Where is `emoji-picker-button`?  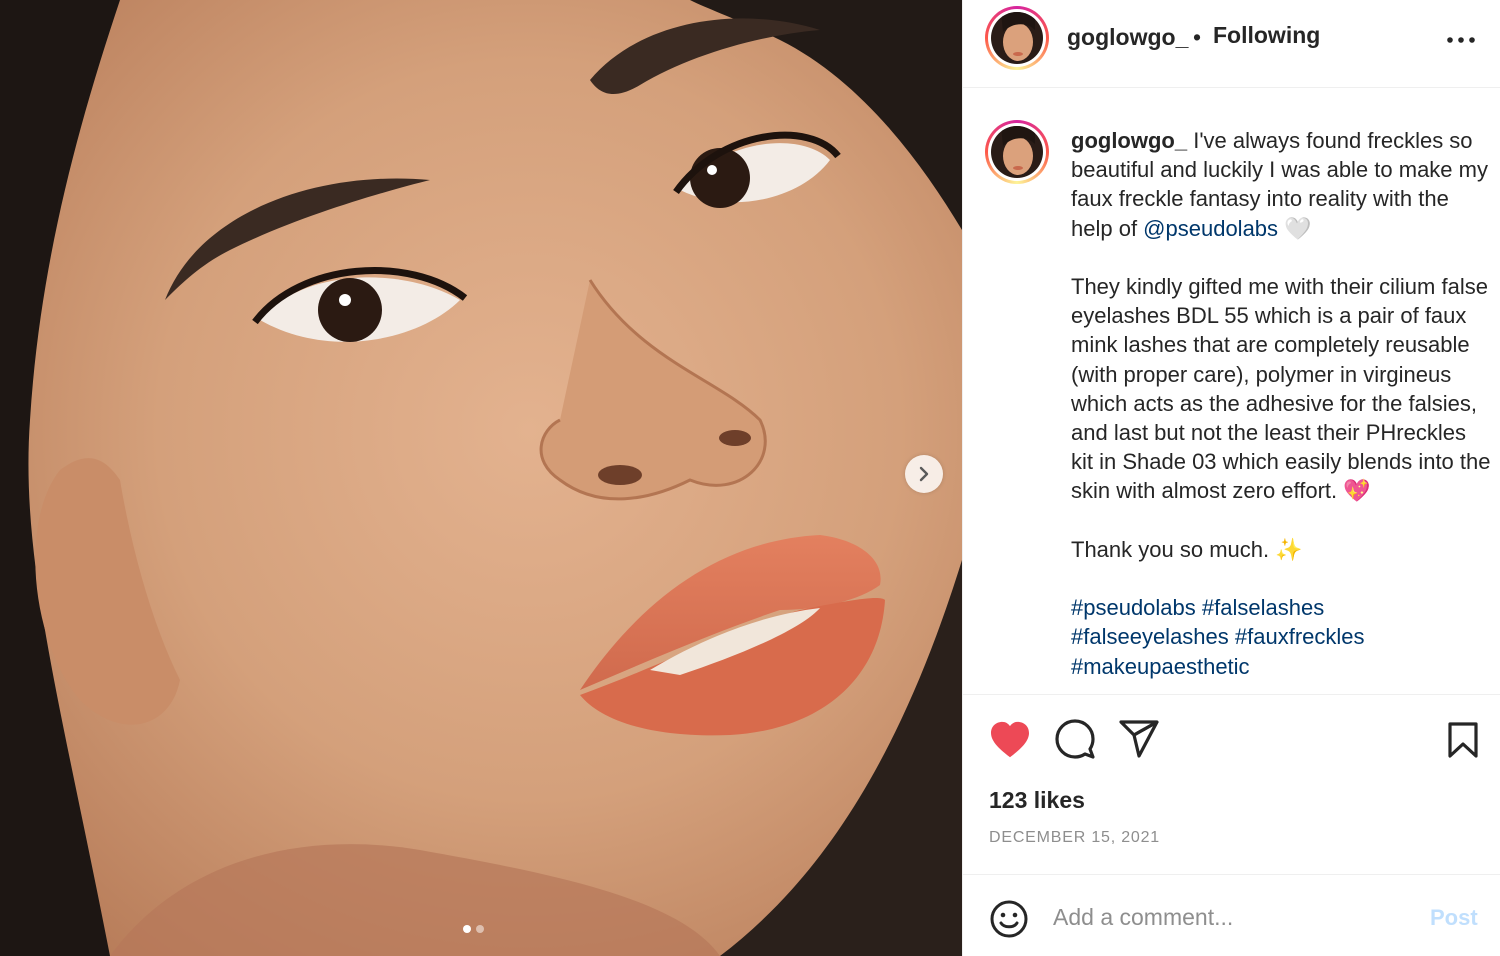
emoji-picker-button is located at coordinates (1009, 921).